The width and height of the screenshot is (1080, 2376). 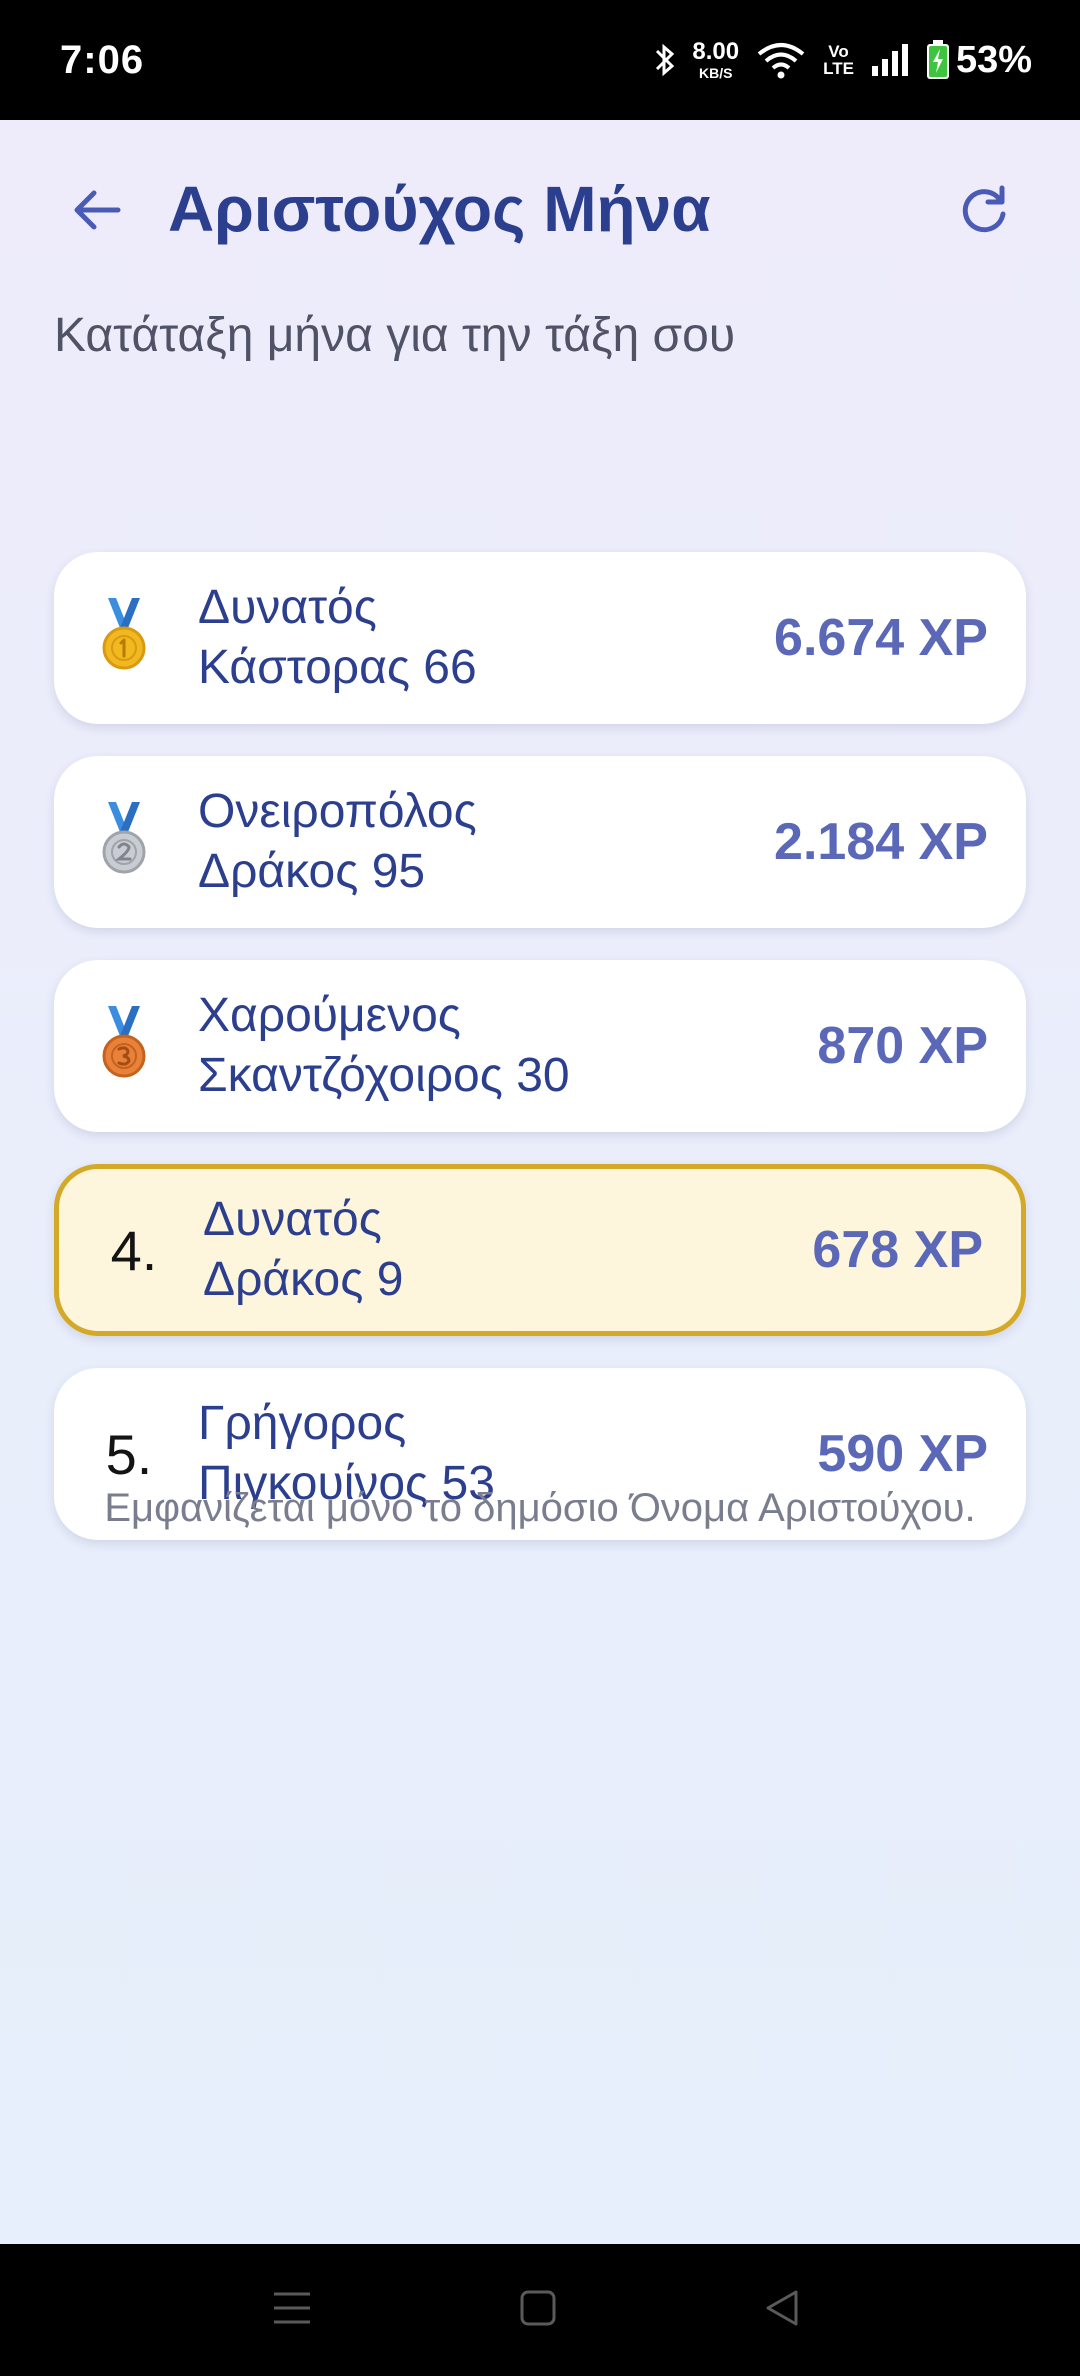 What do you see at coordinates (484, 842) in the screenshot?
I see `player-name: Ονειροπόλος Δράκος 95` at bounding box center [484, 842].